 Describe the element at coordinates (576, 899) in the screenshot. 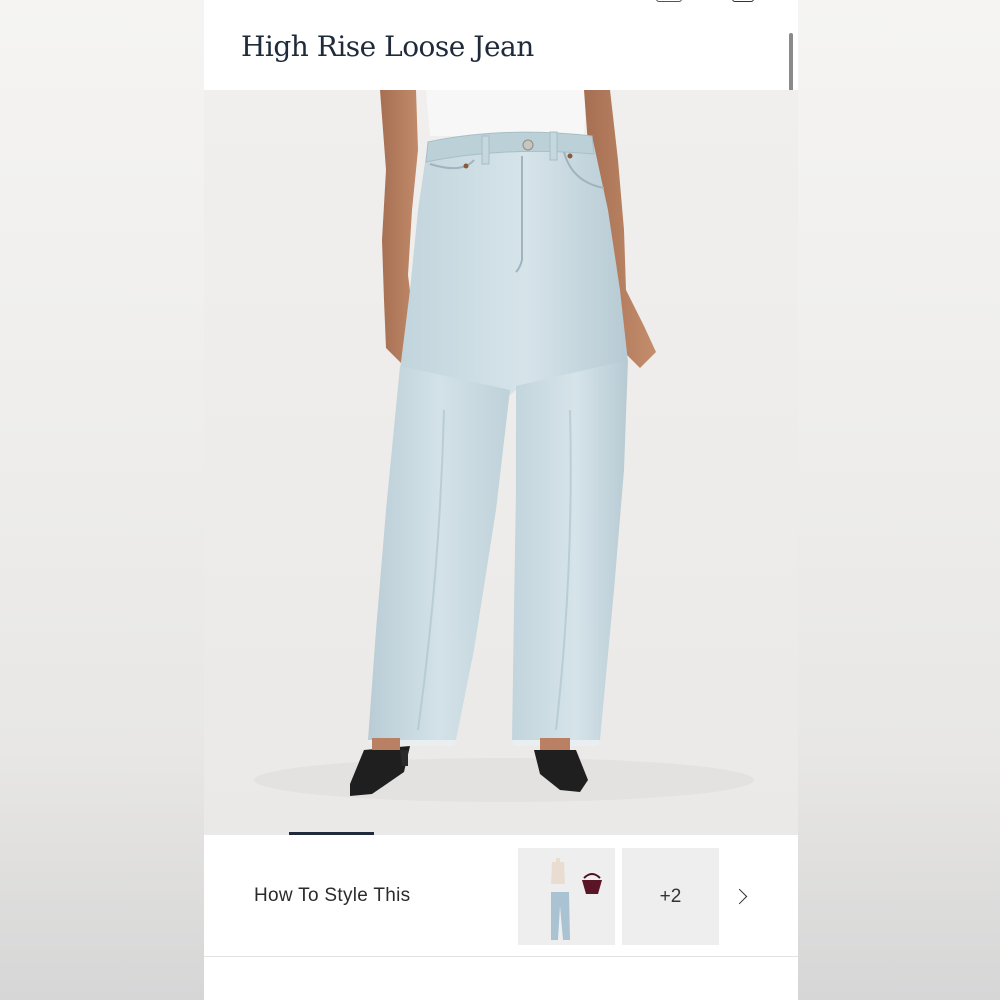

I see `outfit-image` at that location.